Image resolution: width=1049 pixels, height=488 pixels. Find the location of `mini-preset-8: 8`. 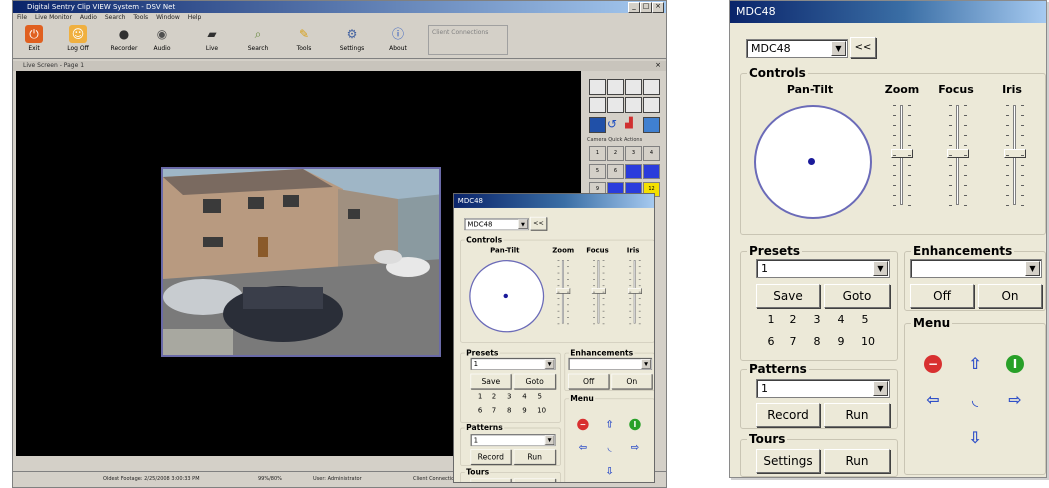

mini-preset-8: 8 is located at coordinates (509, 410).